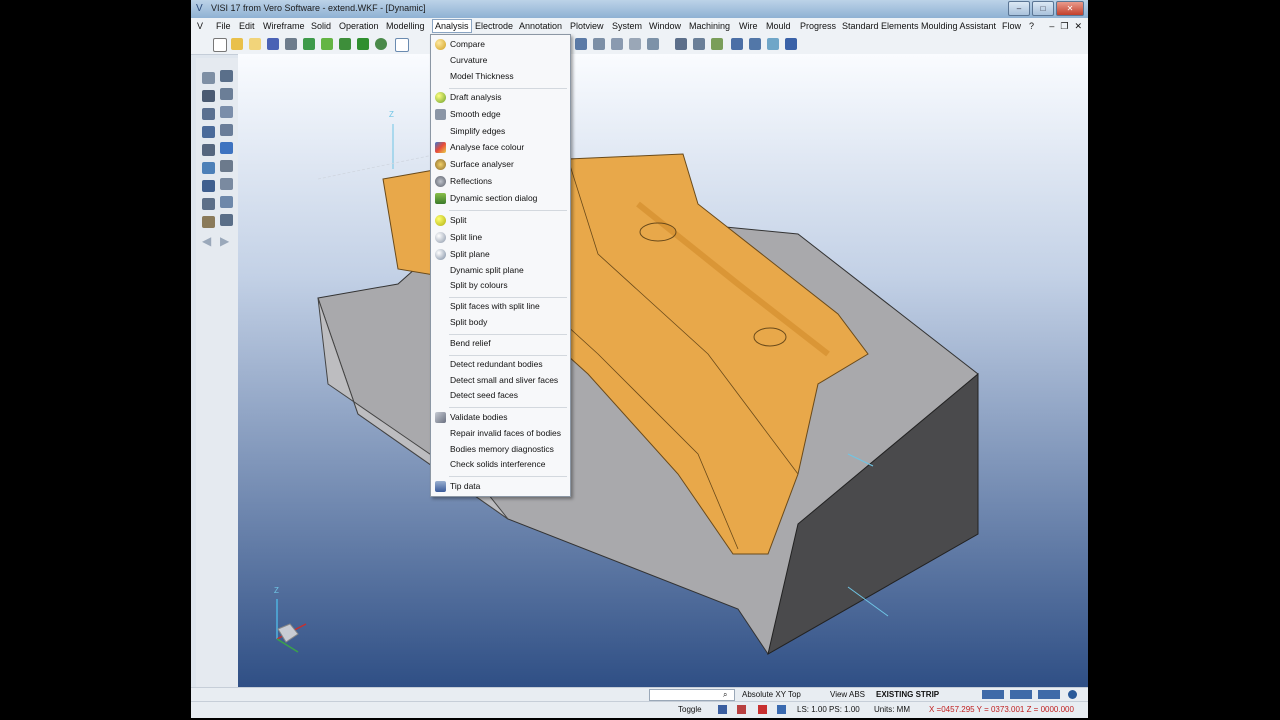 The width and height of the screenshot is (1280, 720). Describe the element at coordinates (477, 131) in the screenshot. I see `menu-item-simplify-edges: Simplify edges` at that location.